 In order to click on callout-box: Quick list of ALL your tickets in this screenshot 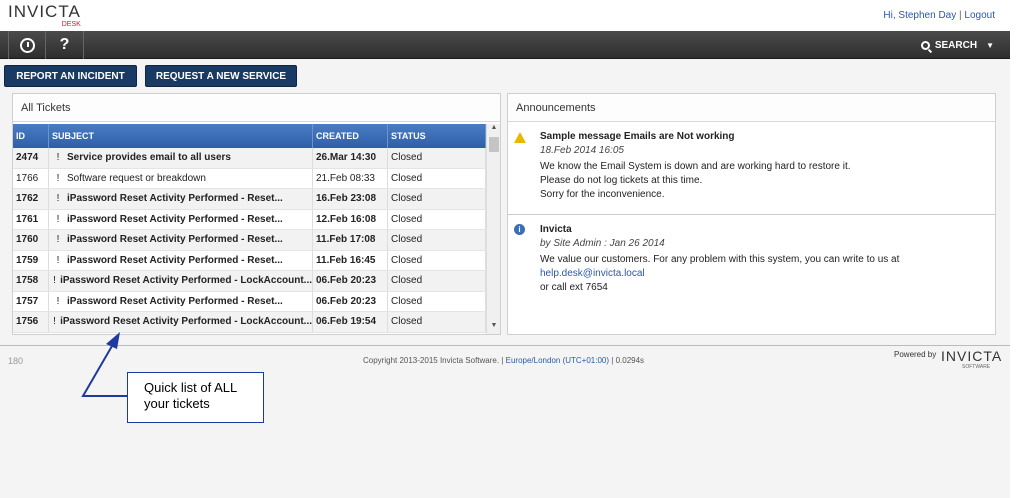, I will do `click(195, 397)`.